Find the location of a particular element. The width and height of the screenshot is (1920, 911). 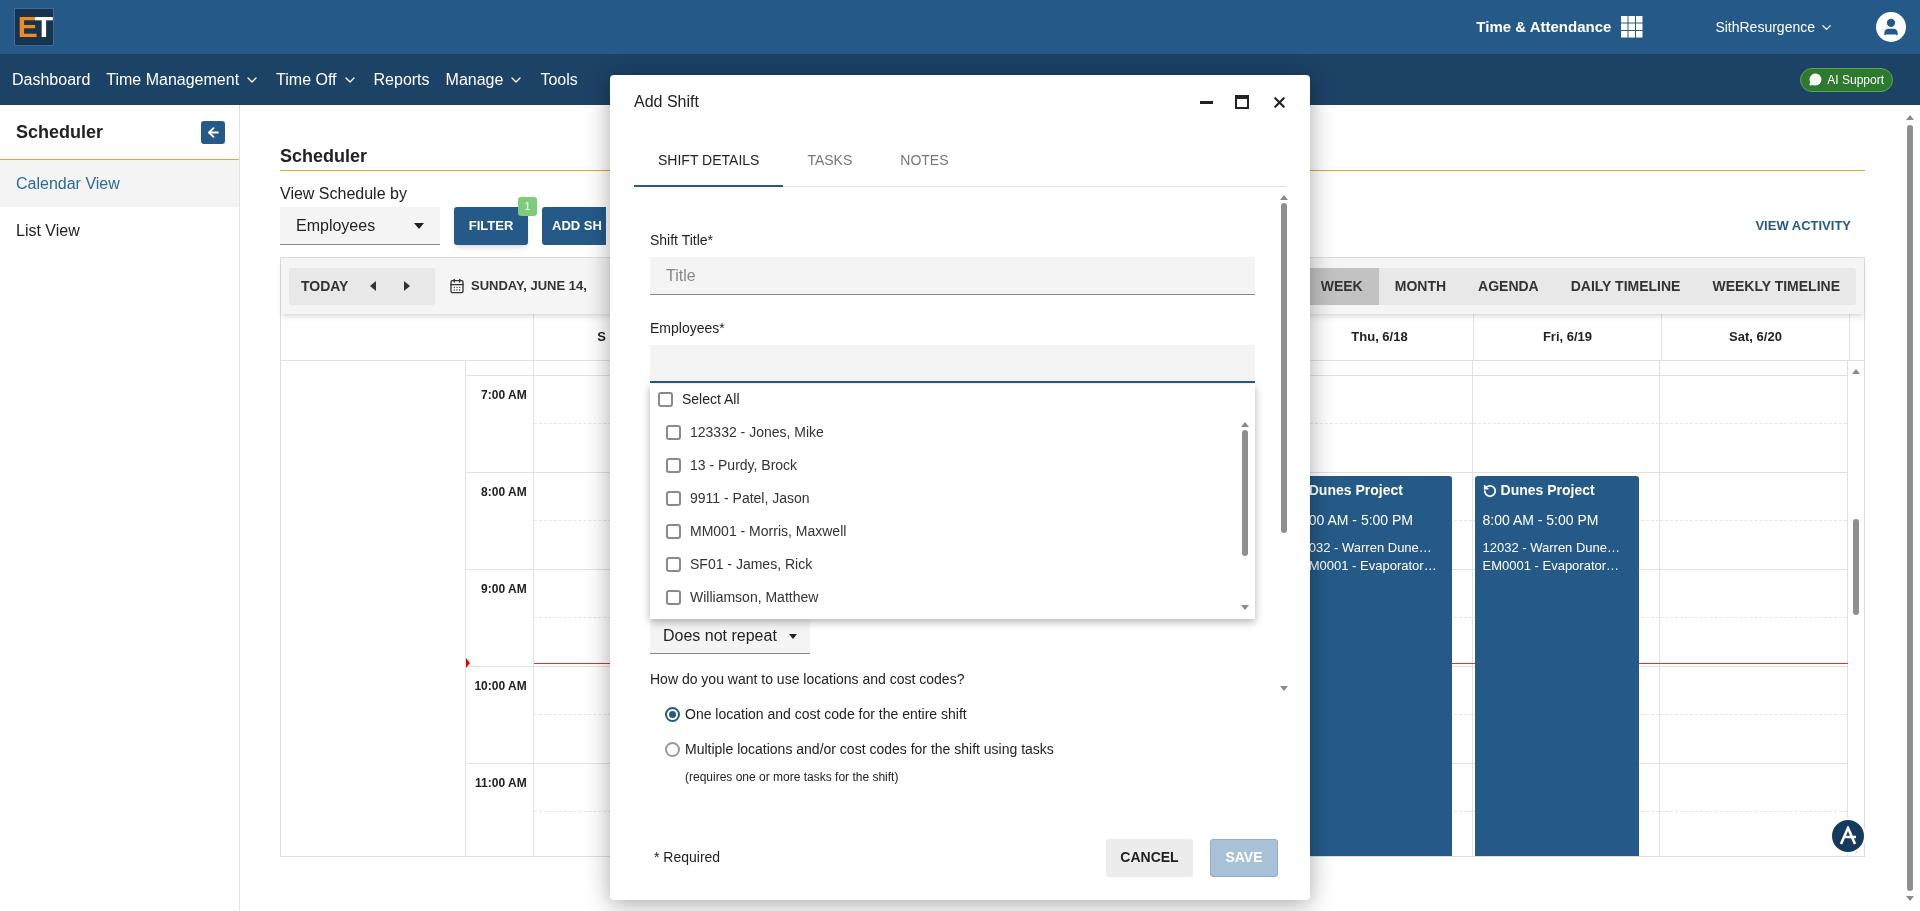

dialog-tab: SHIFT DETAILS is located at coordinates (709, 161).